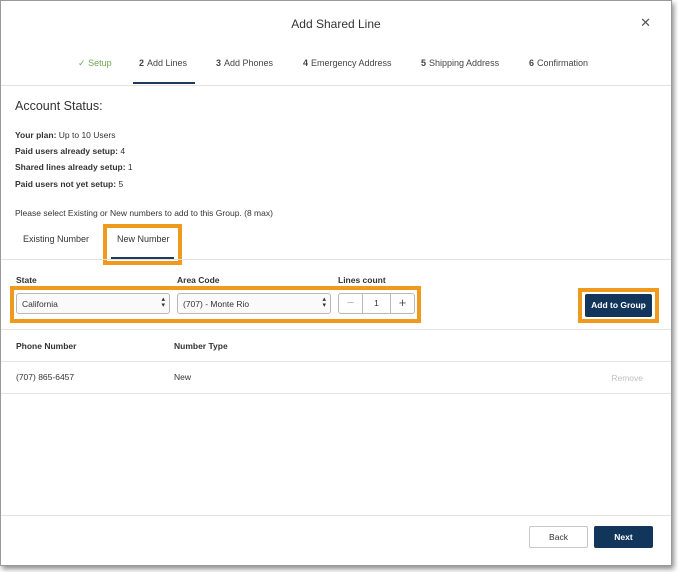 This screenshot has height=572, width=678. I want to click on area-code-select-value: (707) - Monte Rio, so click(216, 304).